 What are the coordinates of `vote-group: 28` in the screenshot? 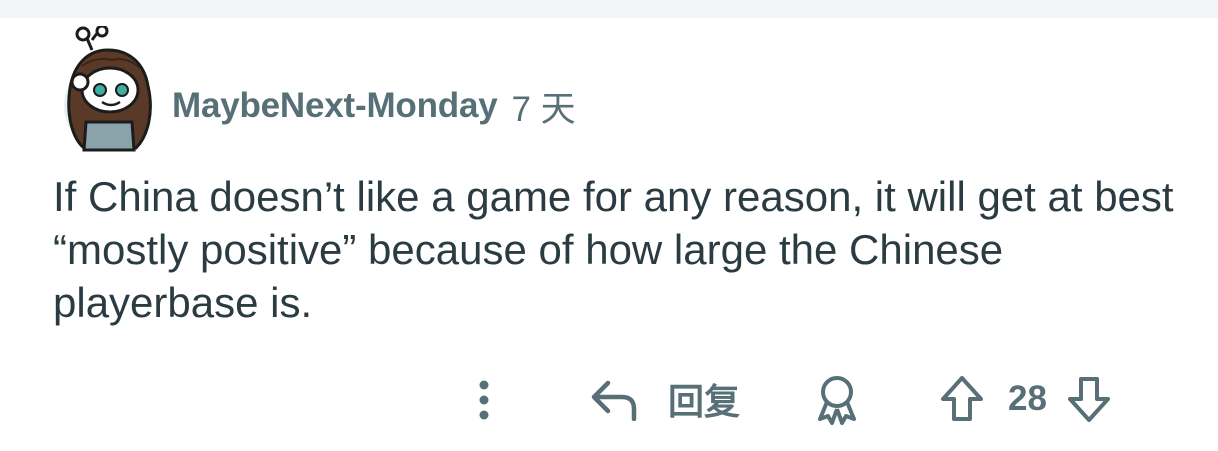 It's located at (1025, 399).